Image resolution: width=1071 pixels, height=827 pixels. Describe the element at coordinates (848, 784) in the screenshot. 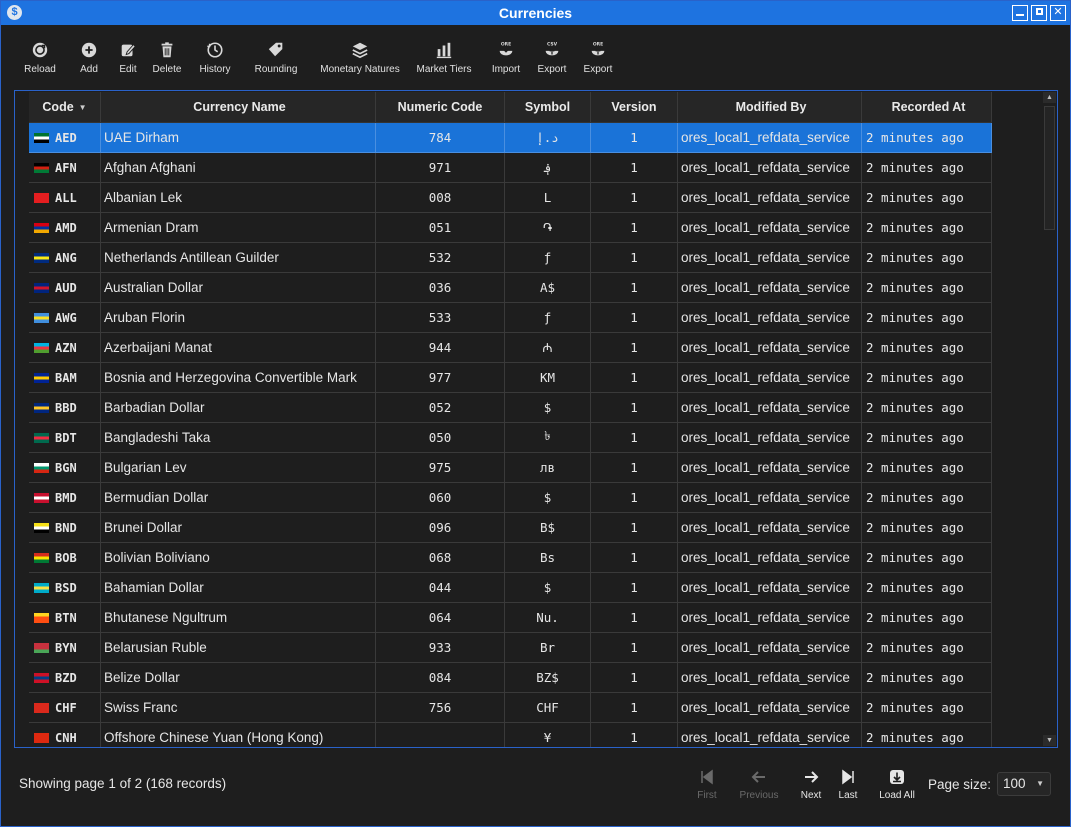

I see `last-page-button: Last` at that location.